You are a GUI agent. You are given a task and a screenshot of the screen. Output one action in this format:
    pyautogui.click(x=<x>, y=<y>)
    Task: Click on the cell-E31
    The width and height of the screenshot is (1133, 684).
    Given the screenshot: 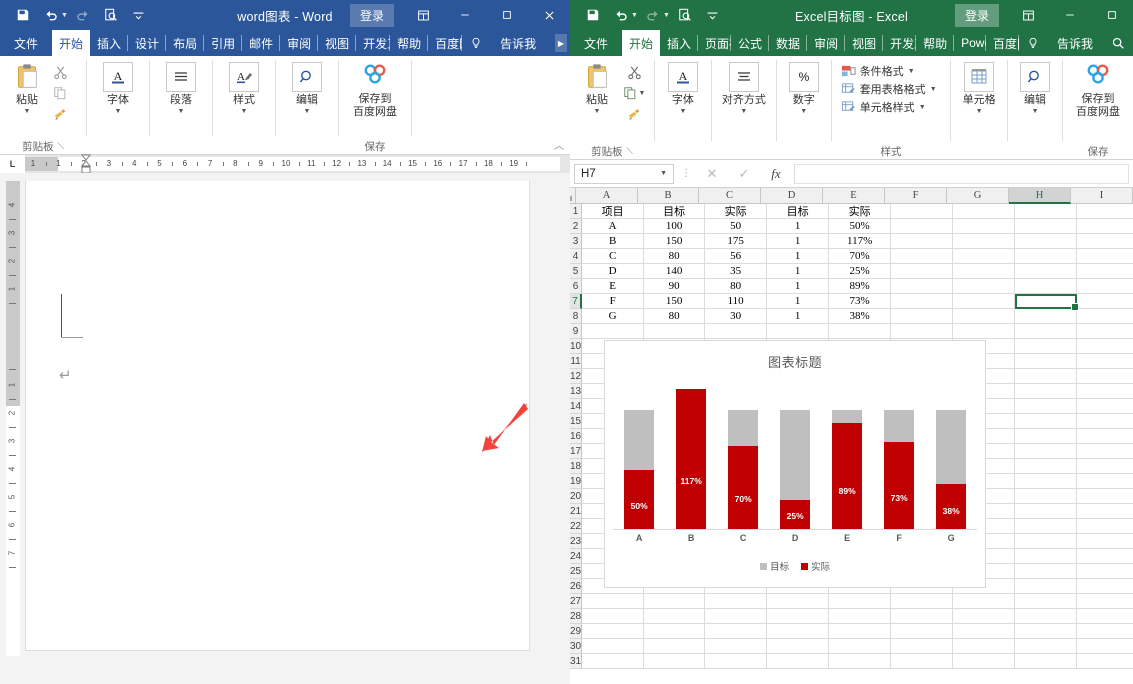 What is the action you would take?
    pyautogui.click(x=860, y=661)
    